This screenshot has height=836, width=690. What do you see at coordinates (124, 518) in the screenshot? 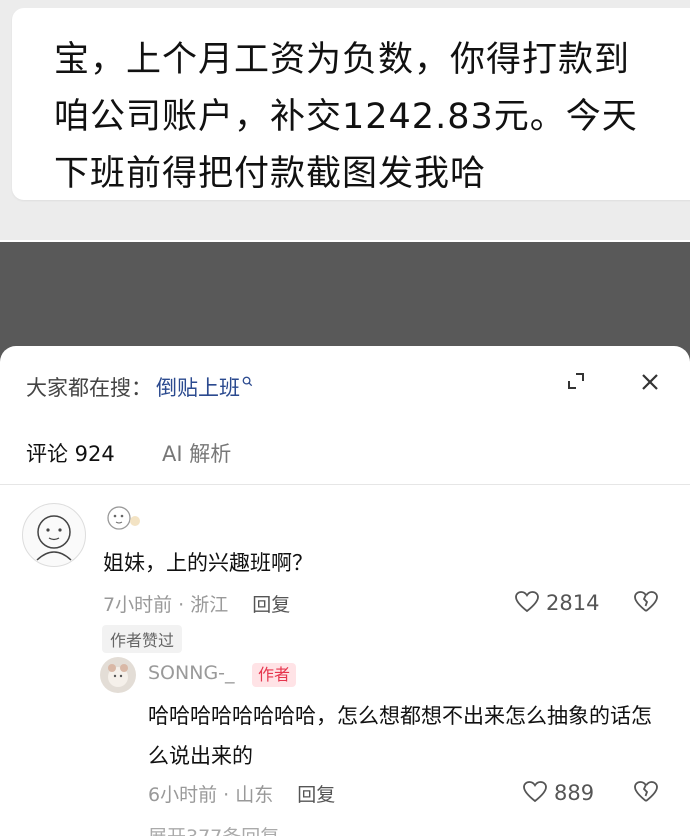
I see `sticker-icon` at bounding box center [124, 518].